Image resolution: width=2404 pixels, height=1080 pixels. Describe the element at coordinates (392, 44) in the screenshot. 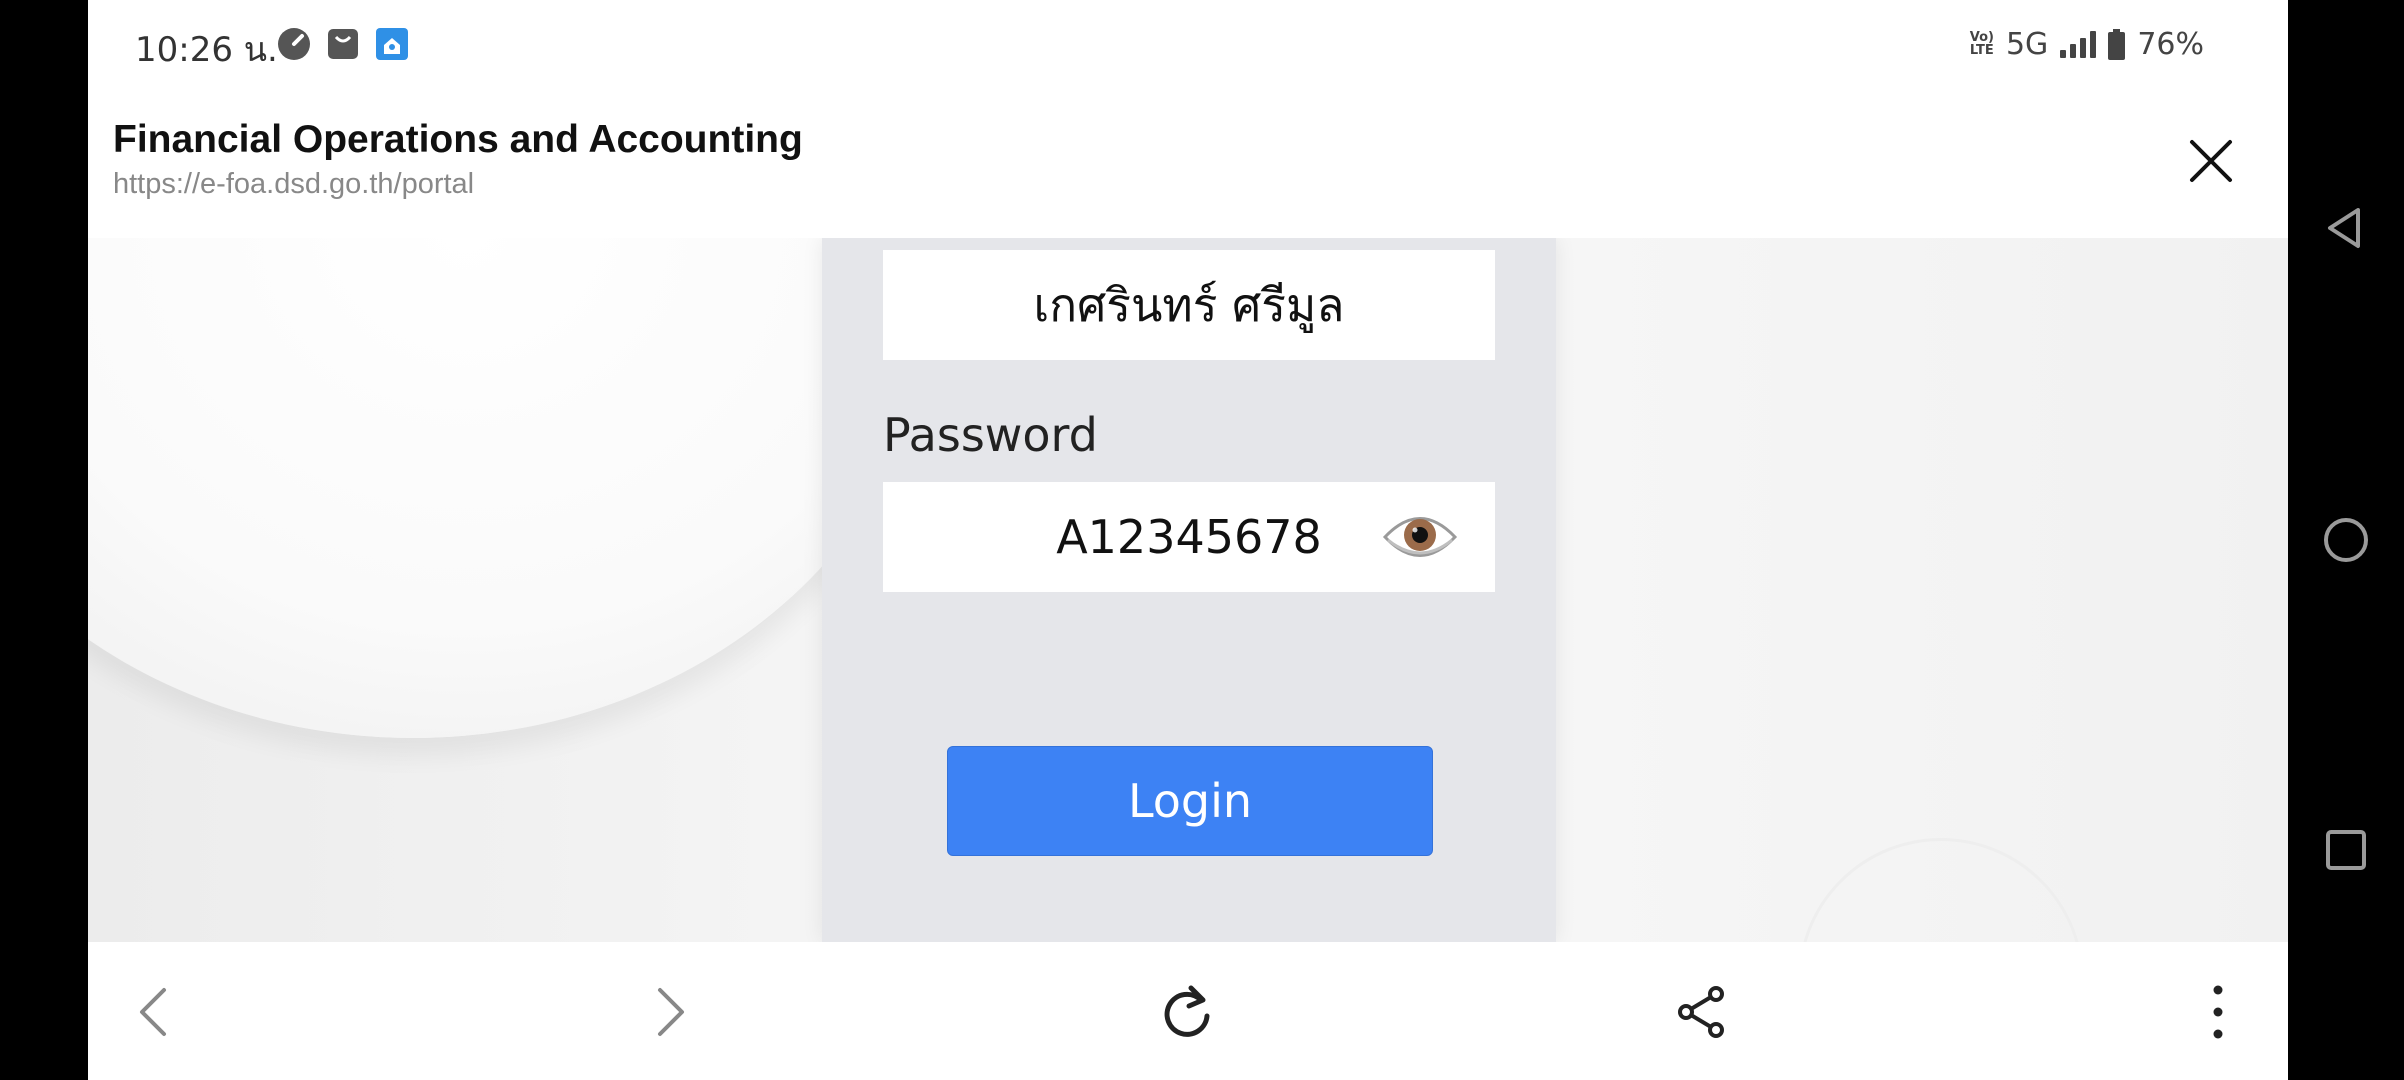

I see `house-app-icon` at that location.